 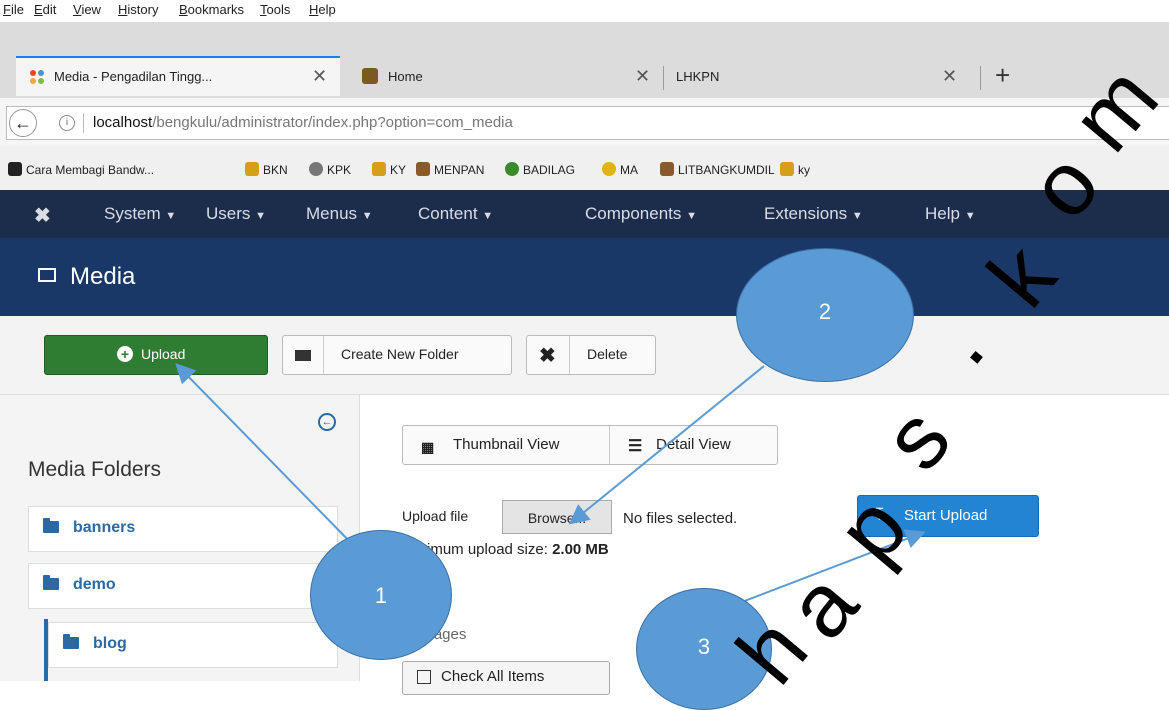 I want to click on callout-number: 2, so click(x=825, y=311).